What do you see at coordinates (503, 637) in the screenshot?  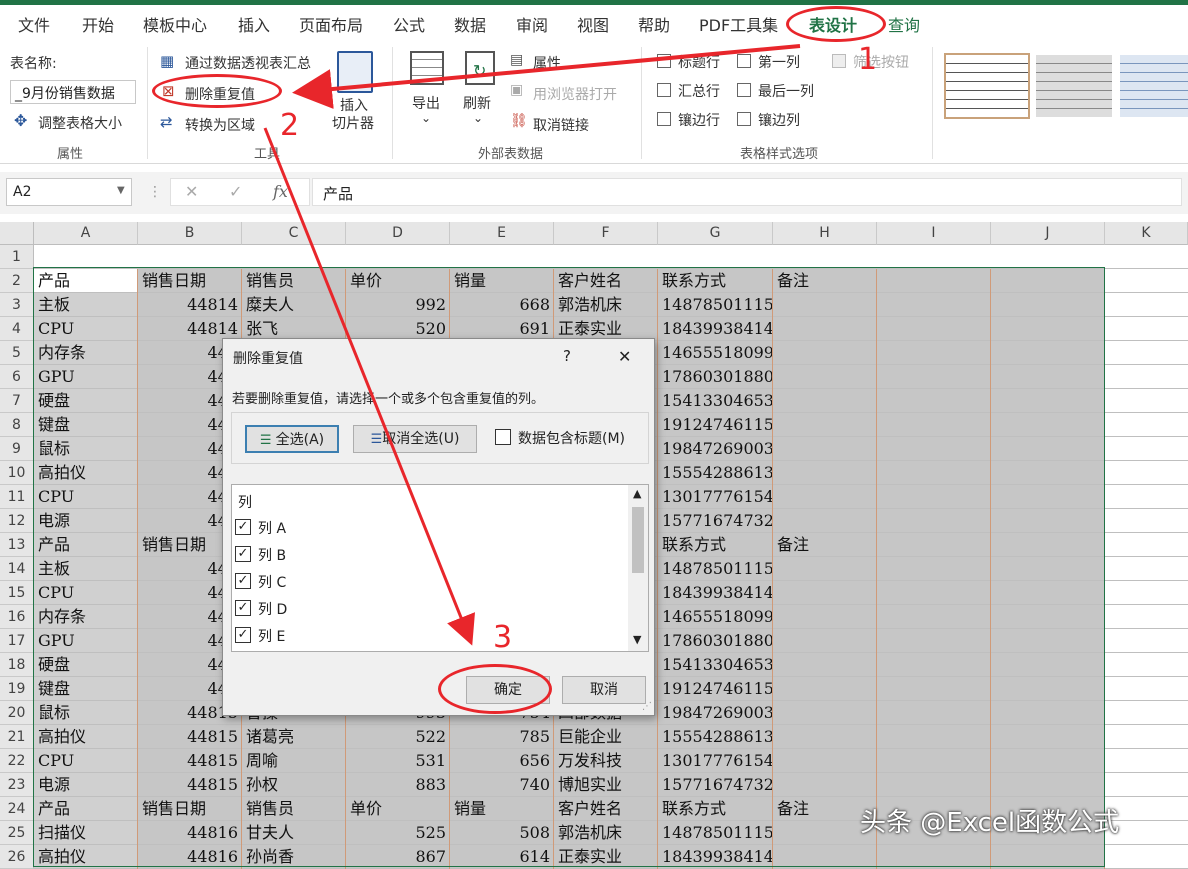 I see `step-3-number: 3` at bounding box center [503, 637].